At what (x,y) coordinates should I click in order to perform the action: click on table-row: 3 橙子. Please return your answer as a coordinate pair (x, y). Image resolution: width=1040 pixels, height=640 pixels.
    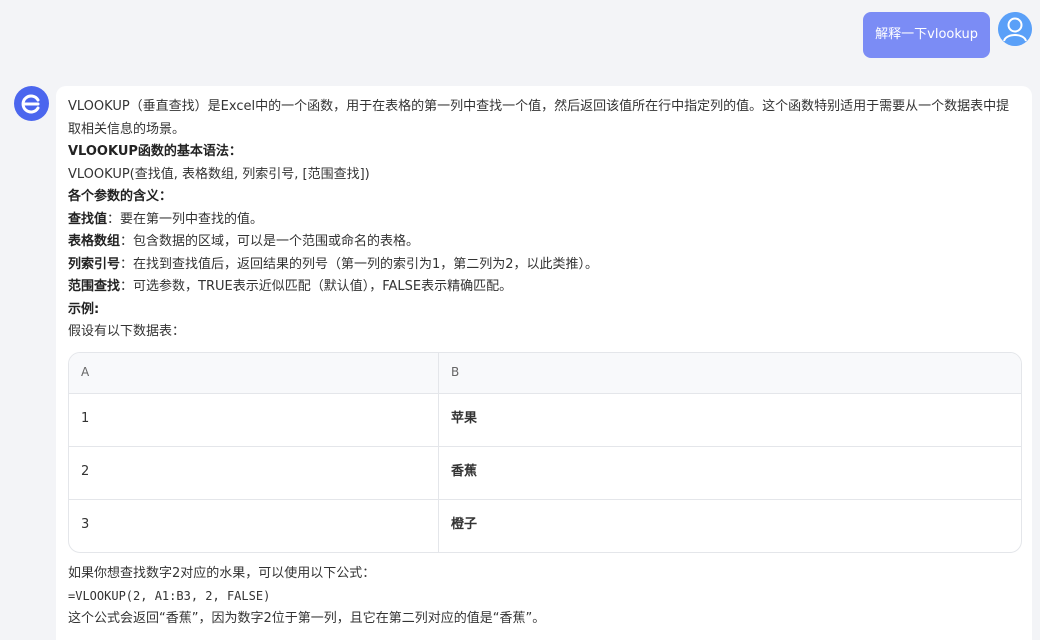
    Looking at the image, I should click on (545, 525).